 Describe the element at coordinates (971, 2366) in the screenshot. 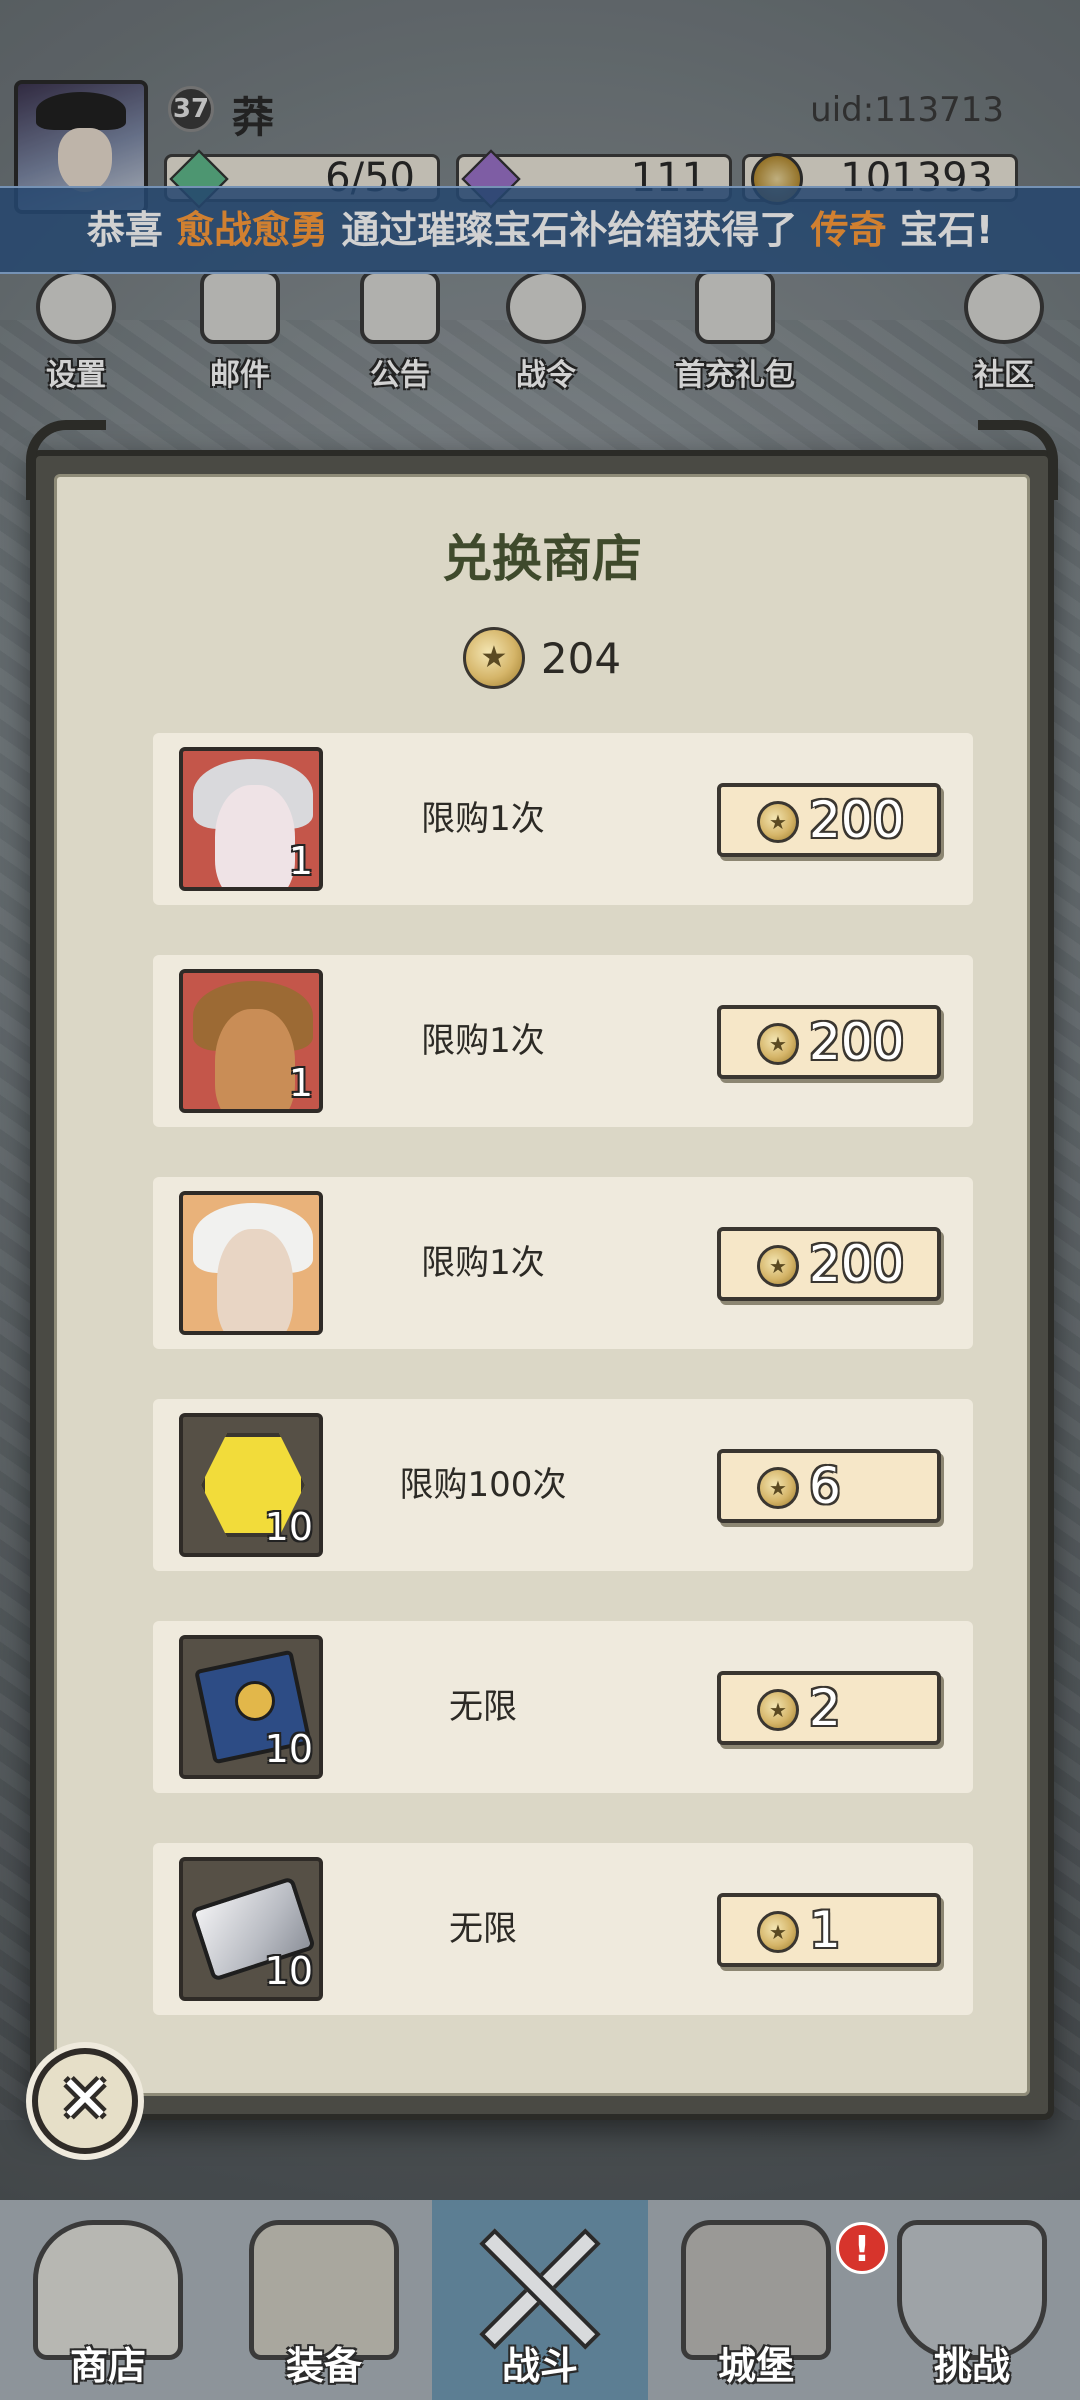

I see `nav-challenge-label: 挑战` at that location.